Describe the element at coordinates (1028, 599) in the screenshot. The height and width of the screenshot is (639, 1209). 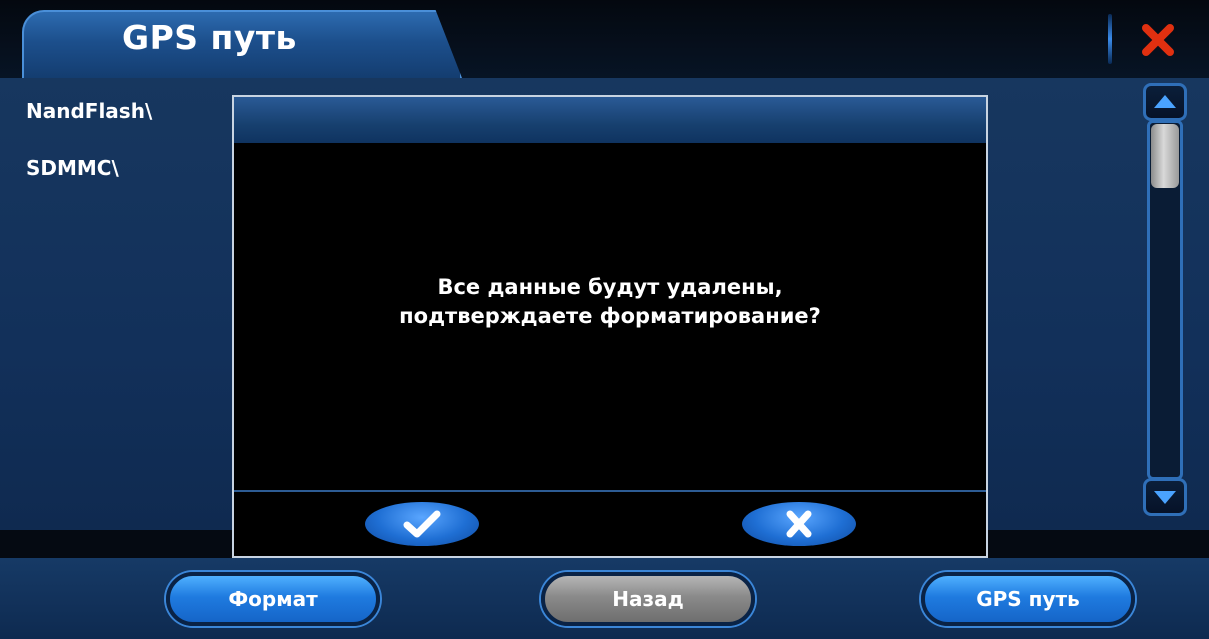
I see `gps-path-button: GPS путь` at that location.